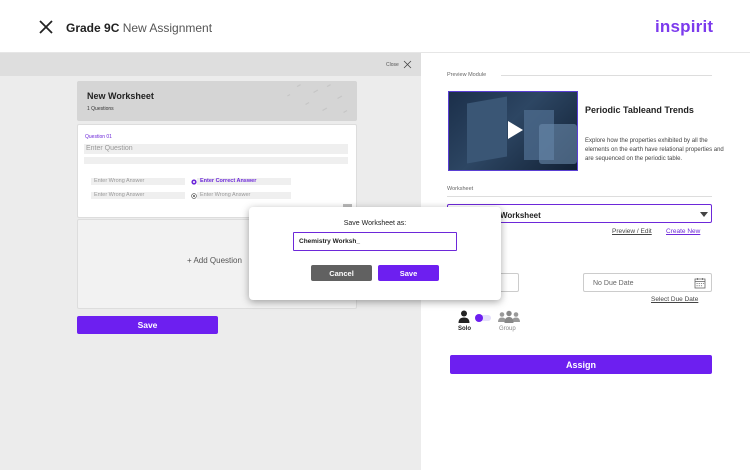  What do you see at coordinates (683, 231) in the screenshot?
I see `create-new-link: Create New` at bounding box center [683, 231].